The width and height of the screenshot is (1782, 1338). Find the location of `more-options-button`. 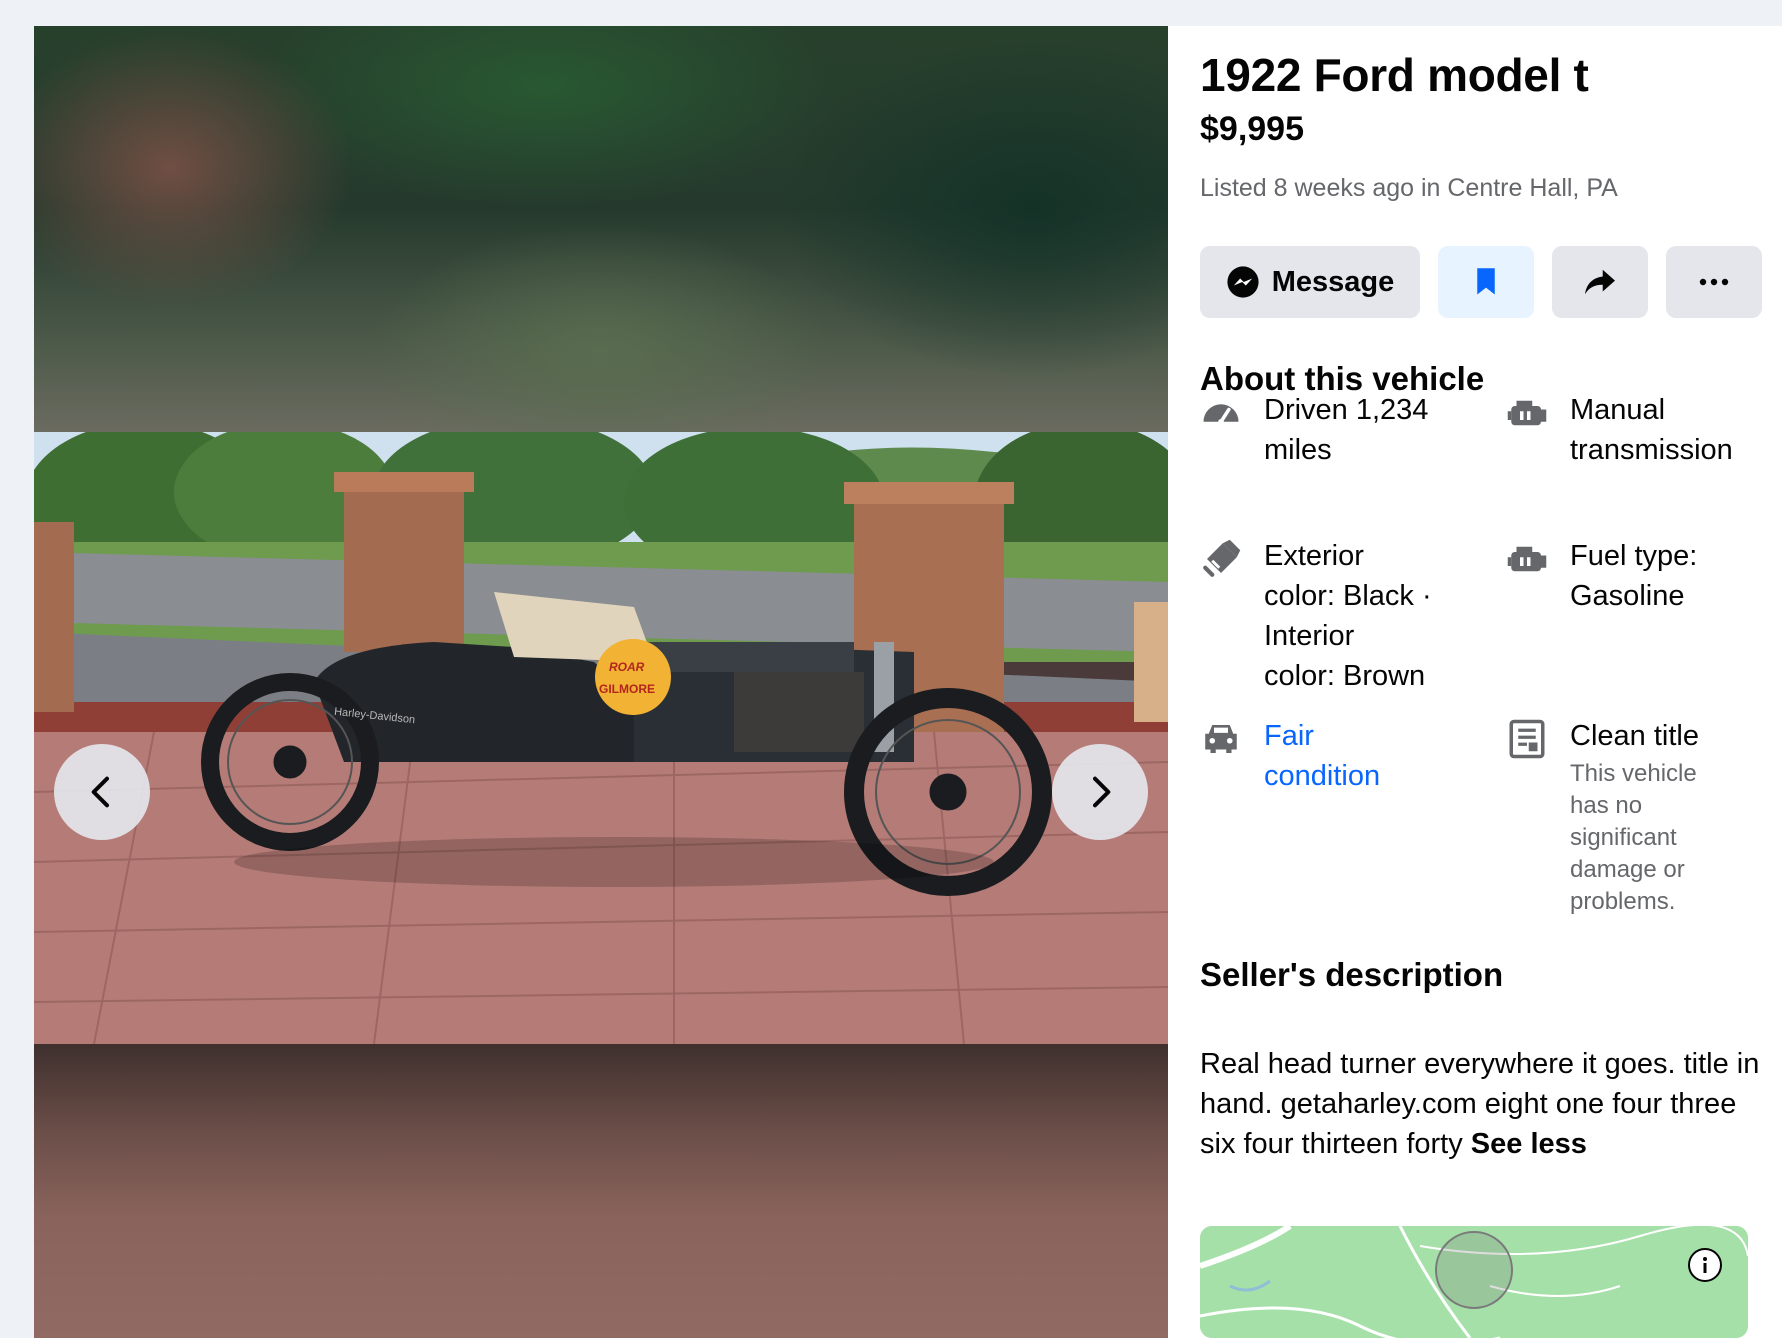

more-options-button is located at coordinates (1714, 282).